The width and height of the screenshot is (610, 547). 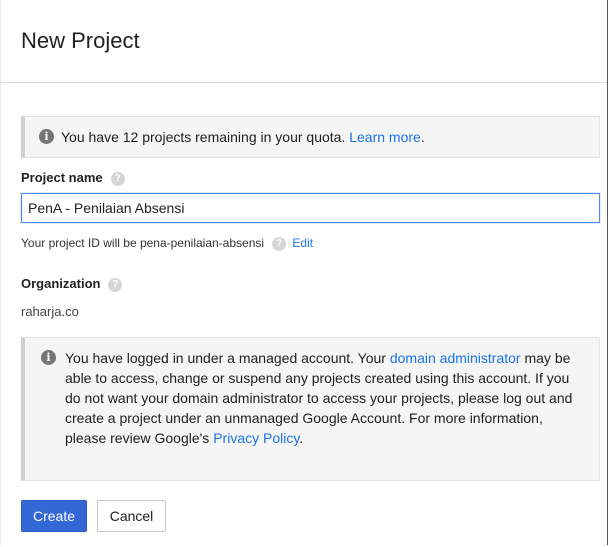 I want to click on dialog-title: New Project, so click(x=80, y=40).